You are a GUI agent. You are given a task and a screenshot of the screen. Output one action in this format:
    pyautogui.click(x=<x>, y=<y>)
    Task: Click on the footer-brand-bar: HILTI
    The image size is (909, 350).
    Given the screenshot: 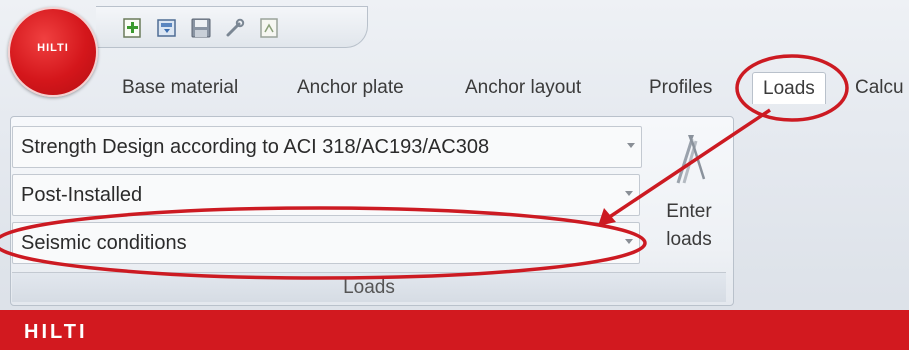 What is the action you would take?
    pyautogui.click(x=454, y=330)
    